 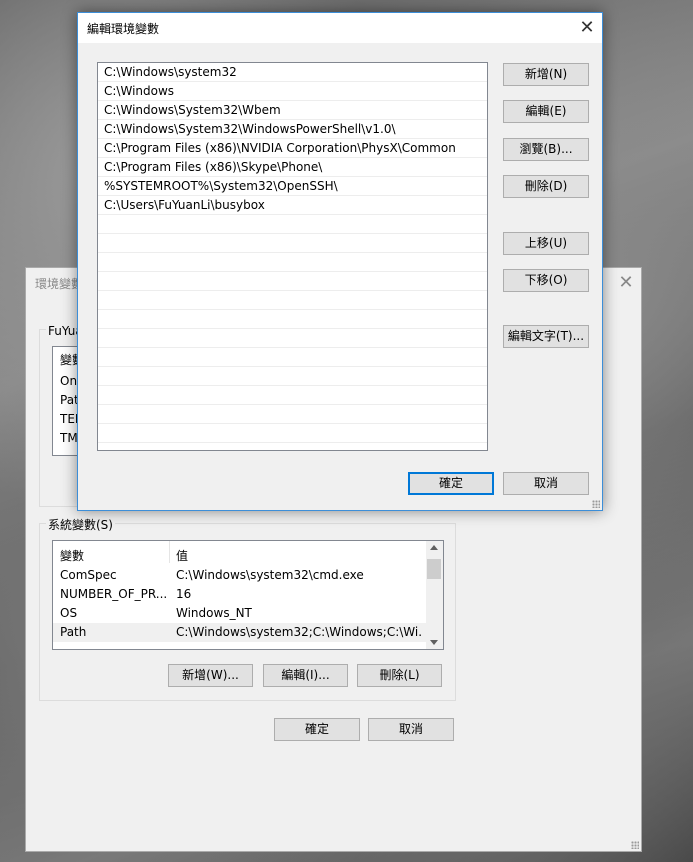 I want to click on new-button: 新增(N), so click(x=546, y=74).